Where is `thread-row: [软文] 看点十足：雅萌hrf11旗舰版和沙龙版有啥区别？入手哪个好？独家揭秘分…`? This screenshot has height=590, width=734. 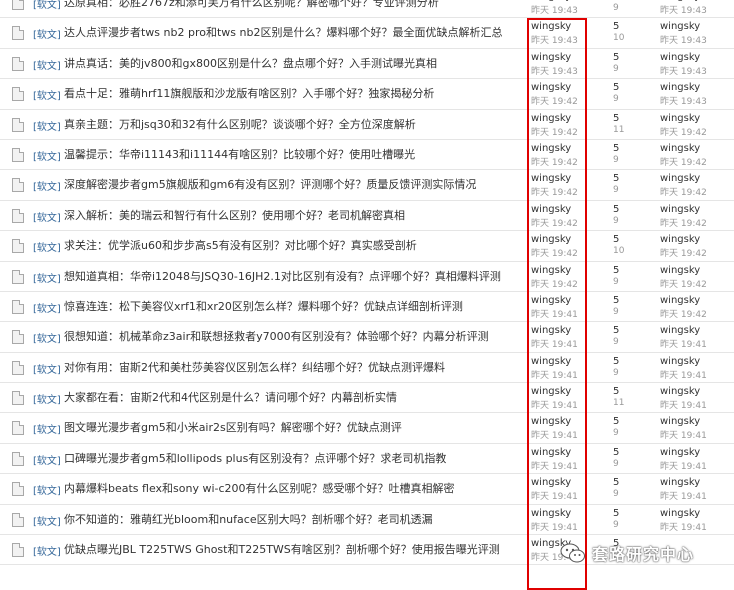
thread-row: [软文] 看点十足：雅萌hrf11旗舰版和沙龙版有啥区别？入手哪个好？独家揭秘分… is located at coordinates (367, 94).